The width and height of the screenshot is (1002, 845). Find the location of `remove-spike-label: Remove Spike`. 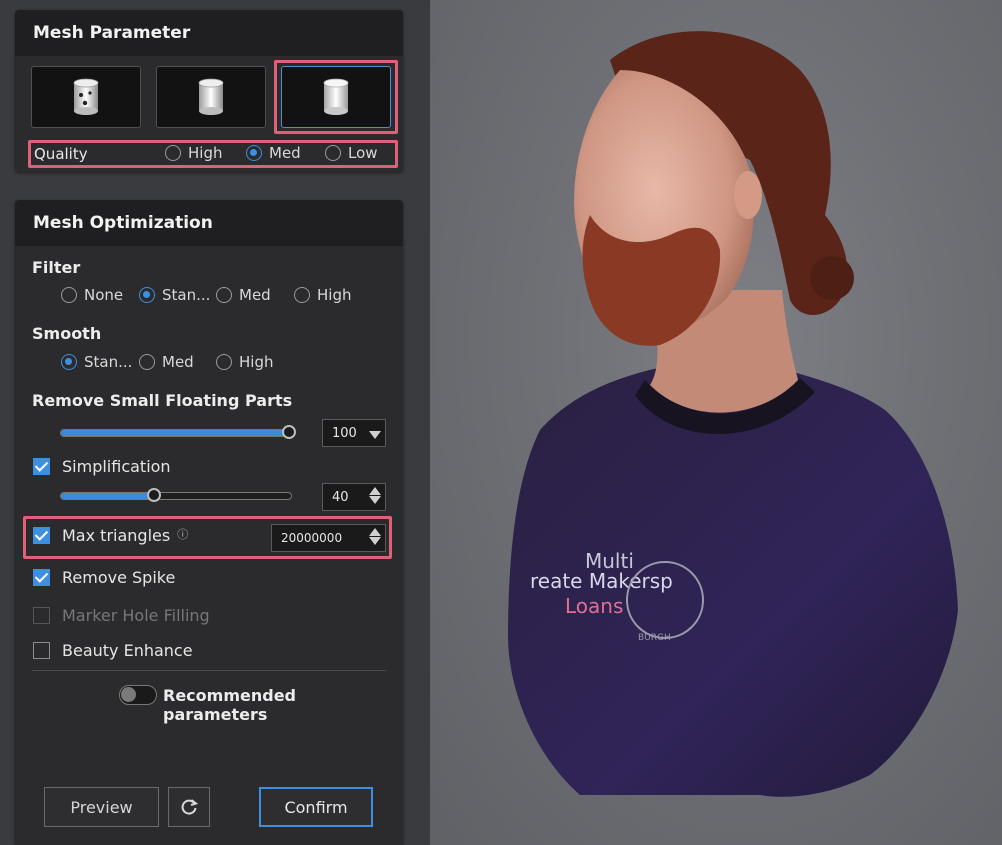

remove-spike-label: Remove Spike is located at coordinates (119, 577).